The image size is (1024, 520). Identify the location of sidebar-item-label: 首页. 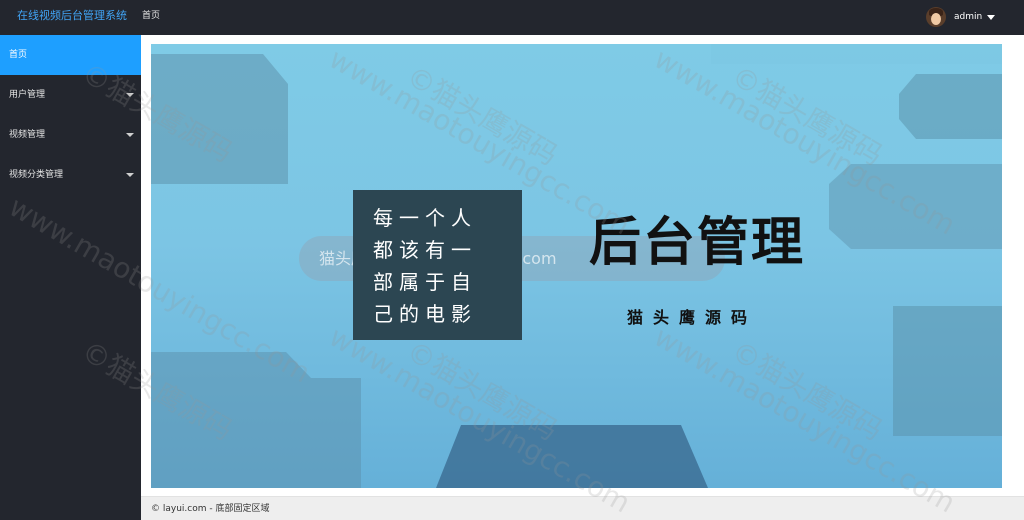
(18, 55).